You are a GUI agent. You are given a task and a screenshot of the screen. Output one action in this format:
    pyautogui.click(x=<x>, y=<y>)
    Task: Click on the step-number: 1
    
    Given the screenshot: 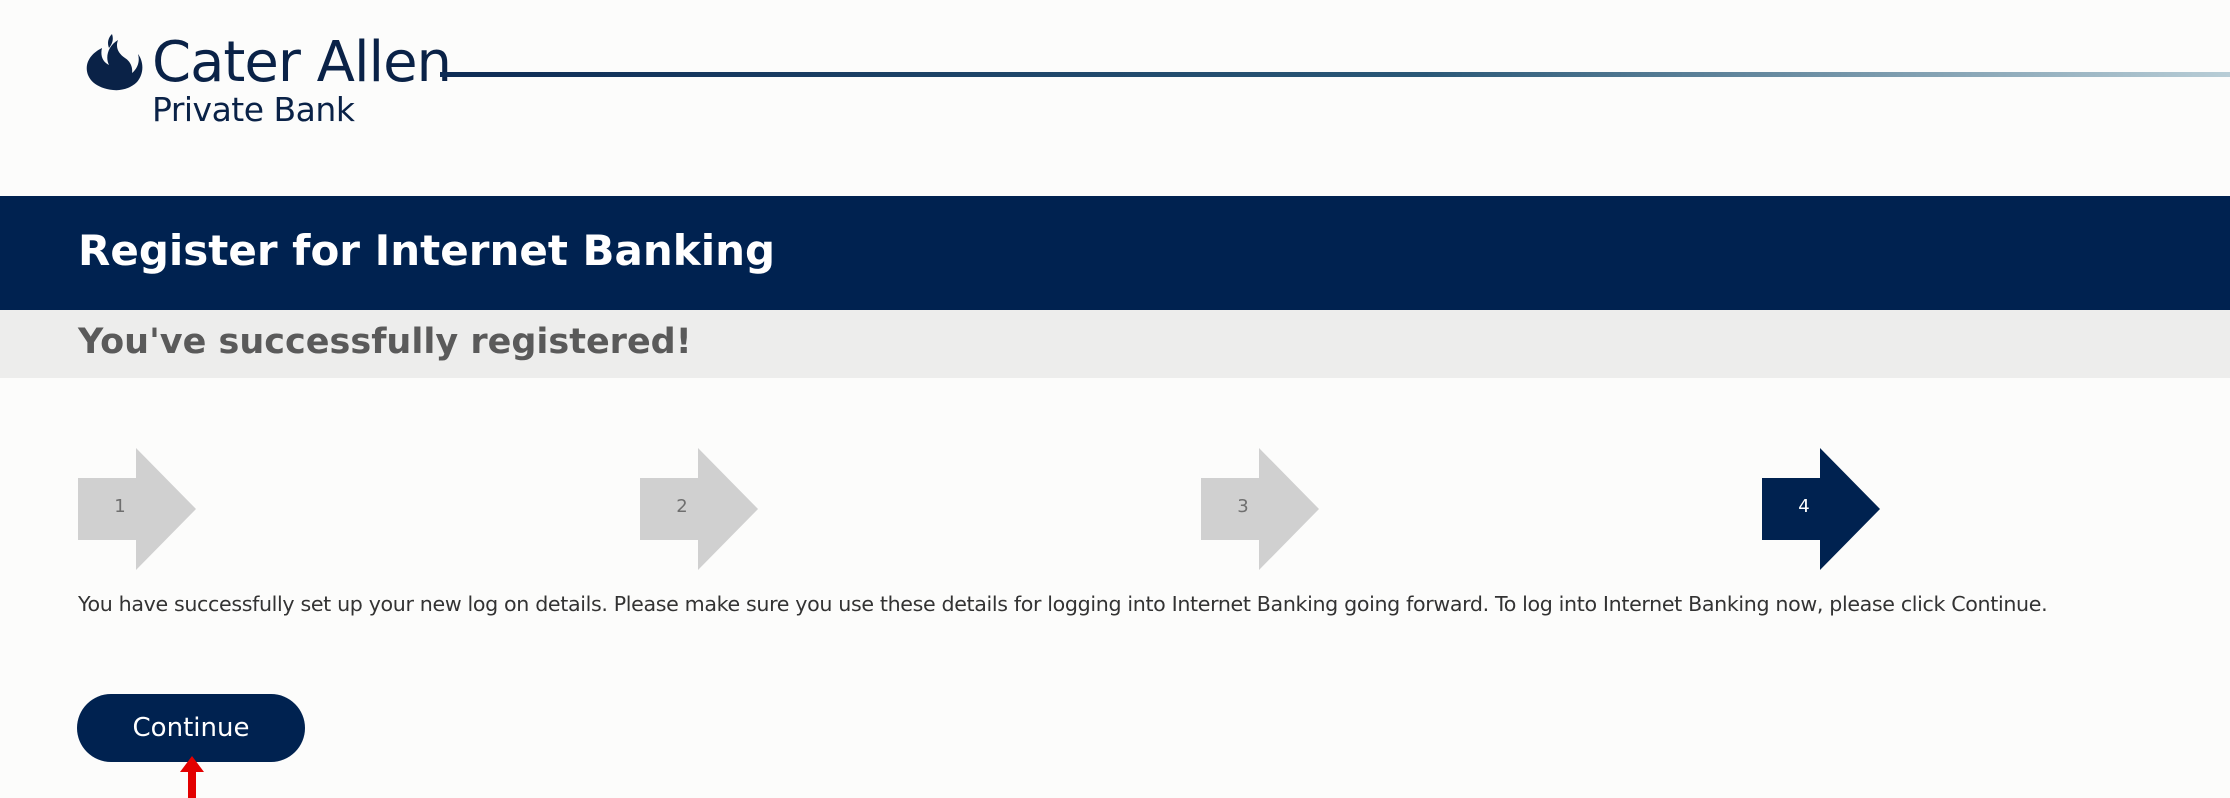 What is the action you would take?
    pyautogui.click(x=120, y=506)
    